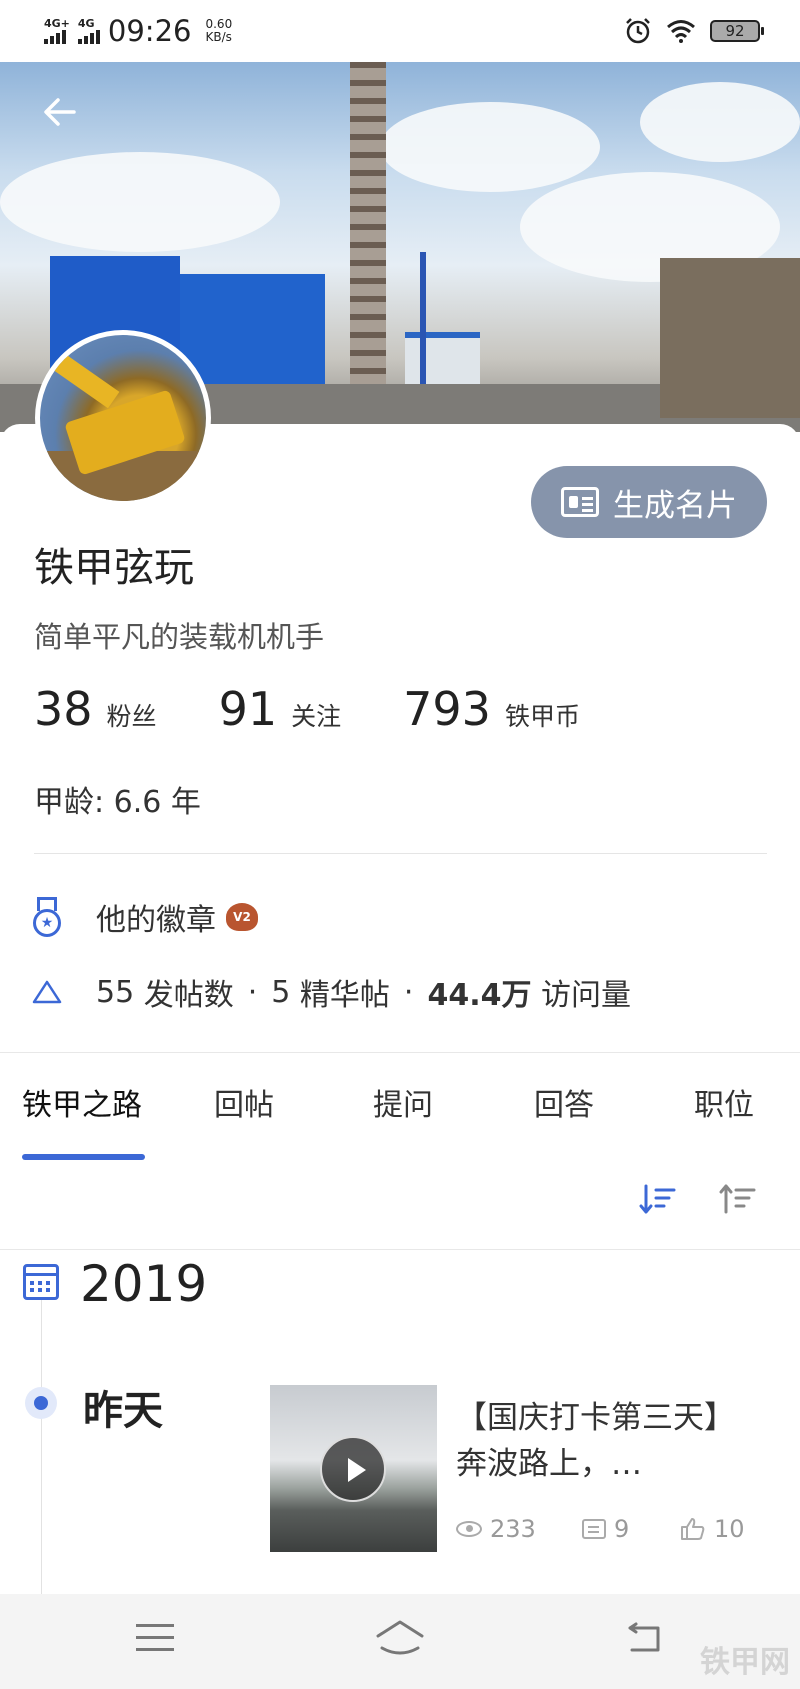  What do you see at coordinates (344, 995) in the screenshot?
I see `essence-label: 精华帖` at bounding box center [344, 995].